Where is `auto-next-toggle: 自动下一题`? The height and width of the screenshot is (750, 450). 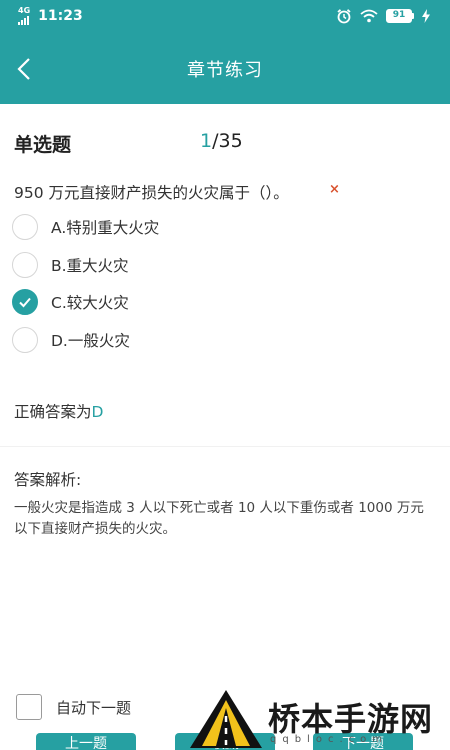 auto-next-toggle: 自动下一题 is located at coordinates (73, 707).